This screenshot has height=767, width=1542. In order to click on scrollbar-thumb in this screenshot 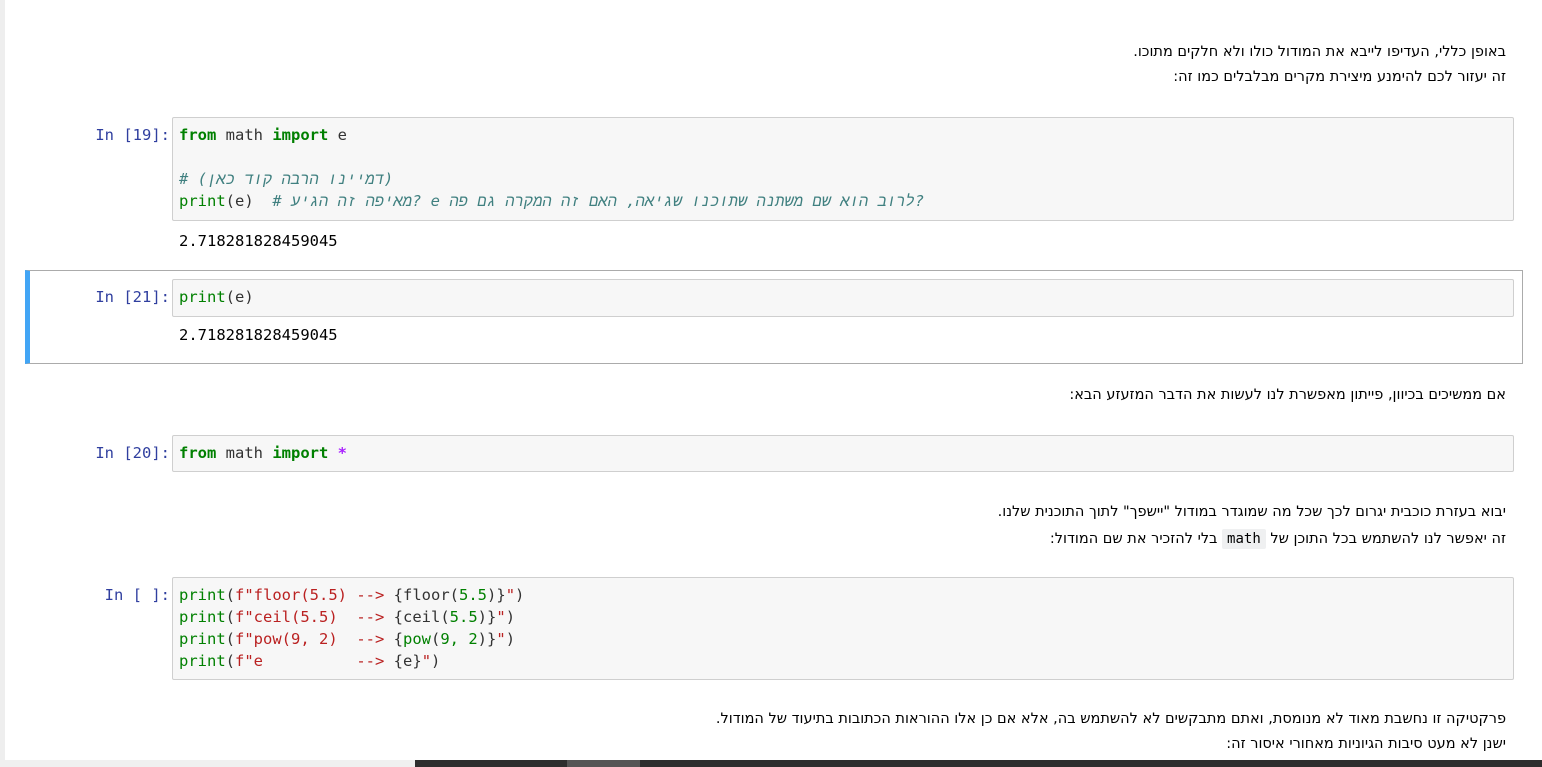, I will do `click(603, 763)`.